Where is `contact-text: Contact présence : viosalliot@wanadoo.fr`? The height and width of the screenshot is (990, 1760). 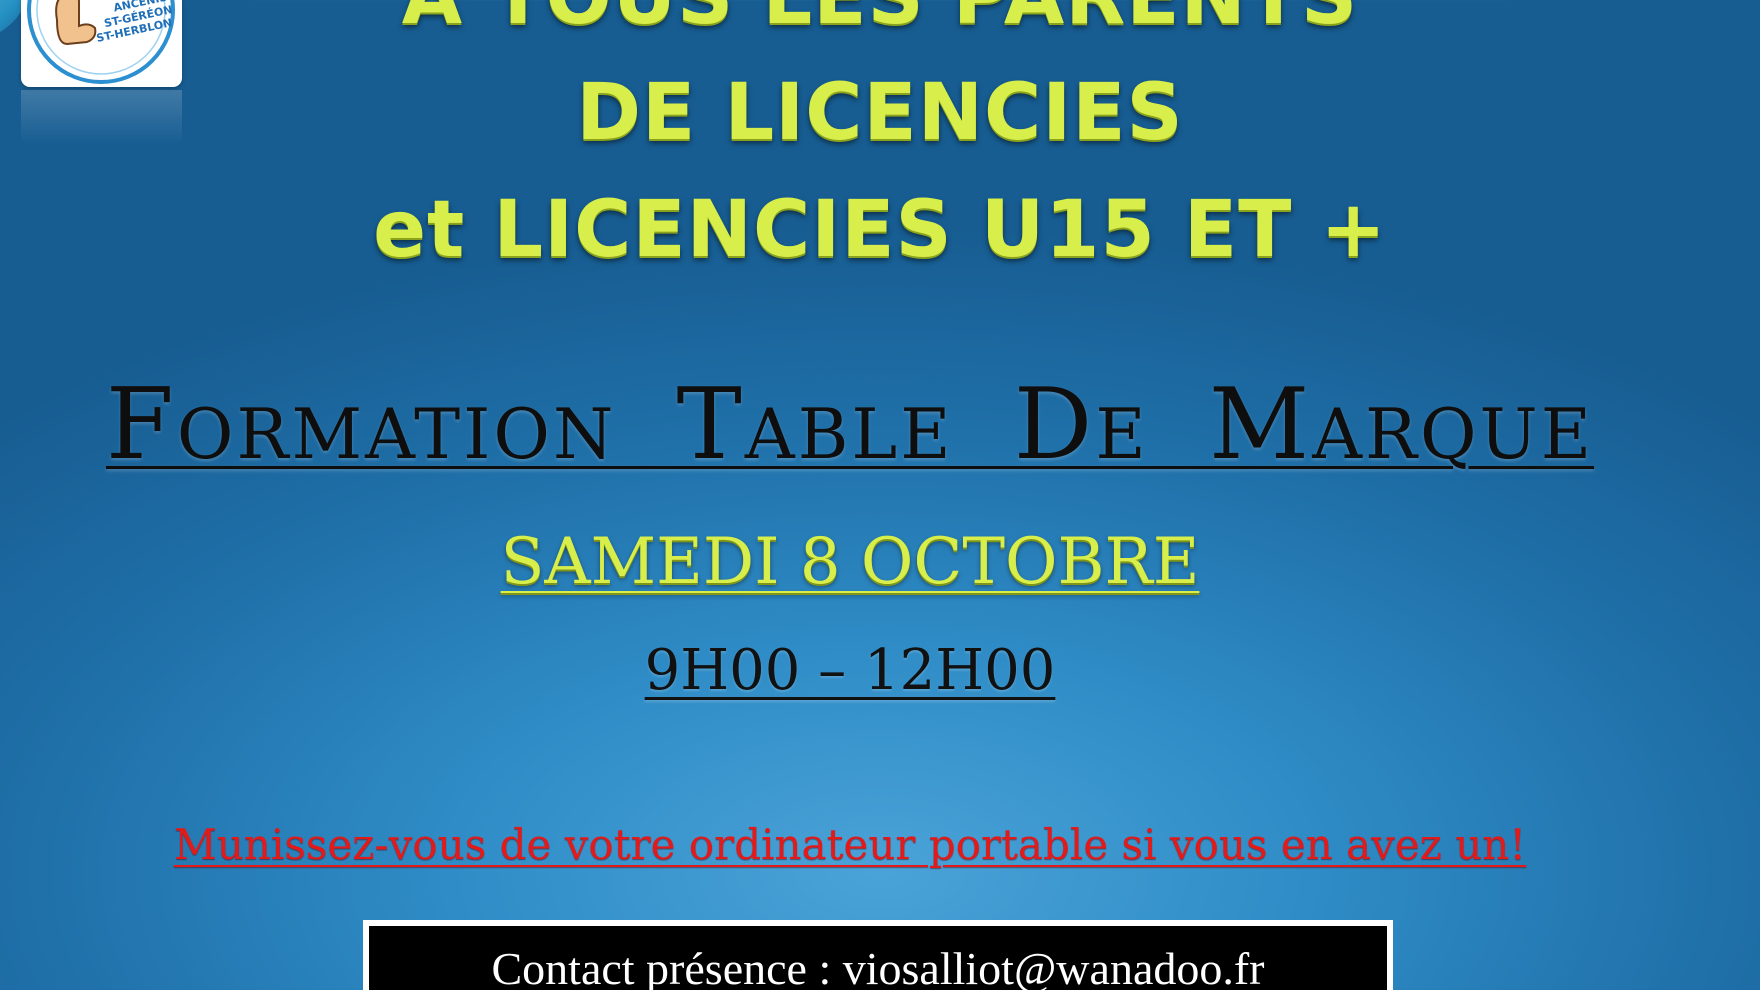 contact-text: Contact présence : viosalliot@wanadoo.fr is located at coordinates (878, 966).